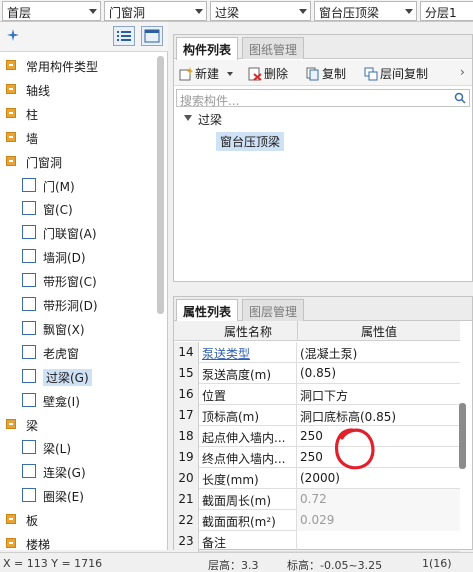 This screenshot has width=473, height=572. What do you see at coordinates (32, 521) in the screenshot?
I see `tree-item-label: 板` at bounding box center [32, 521].